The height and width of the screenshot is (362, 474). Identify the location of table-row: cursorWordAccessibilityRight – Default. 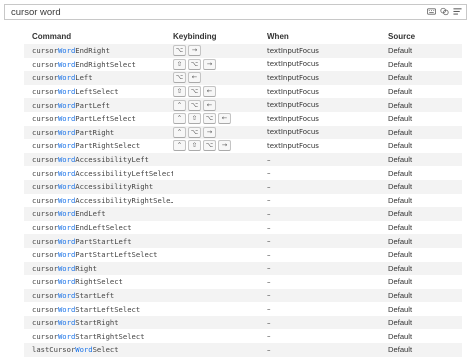
(243, 186).